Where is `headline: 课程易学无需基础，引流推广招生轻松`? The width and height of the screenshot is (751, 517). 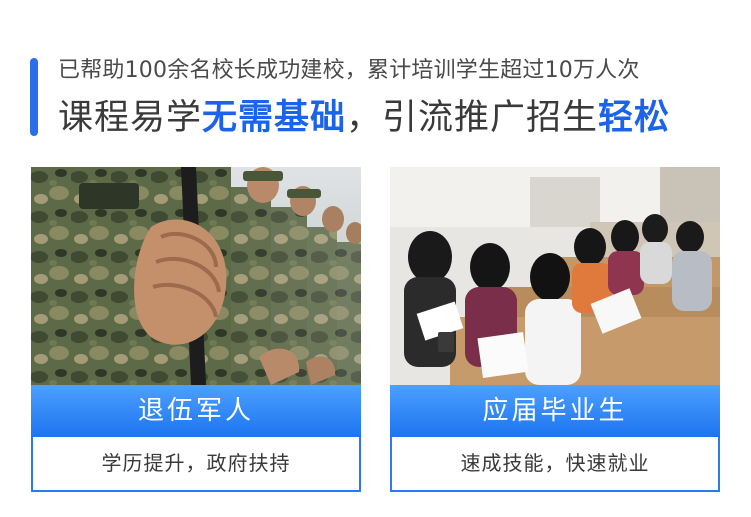 headline: 课程易学无需基础，引流推广招生轻松 is located at coordinates (364, 118).